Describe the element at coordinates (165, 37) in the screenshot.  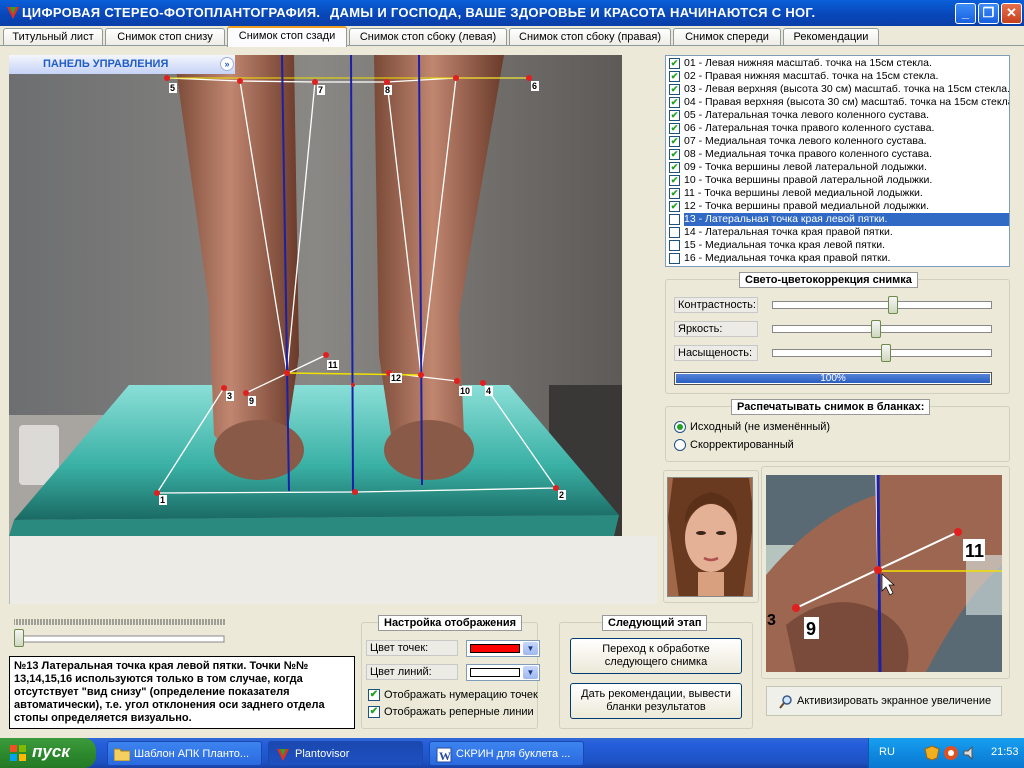
I see `tab-feet-bottom: Снимок стоп снизу` at that location.